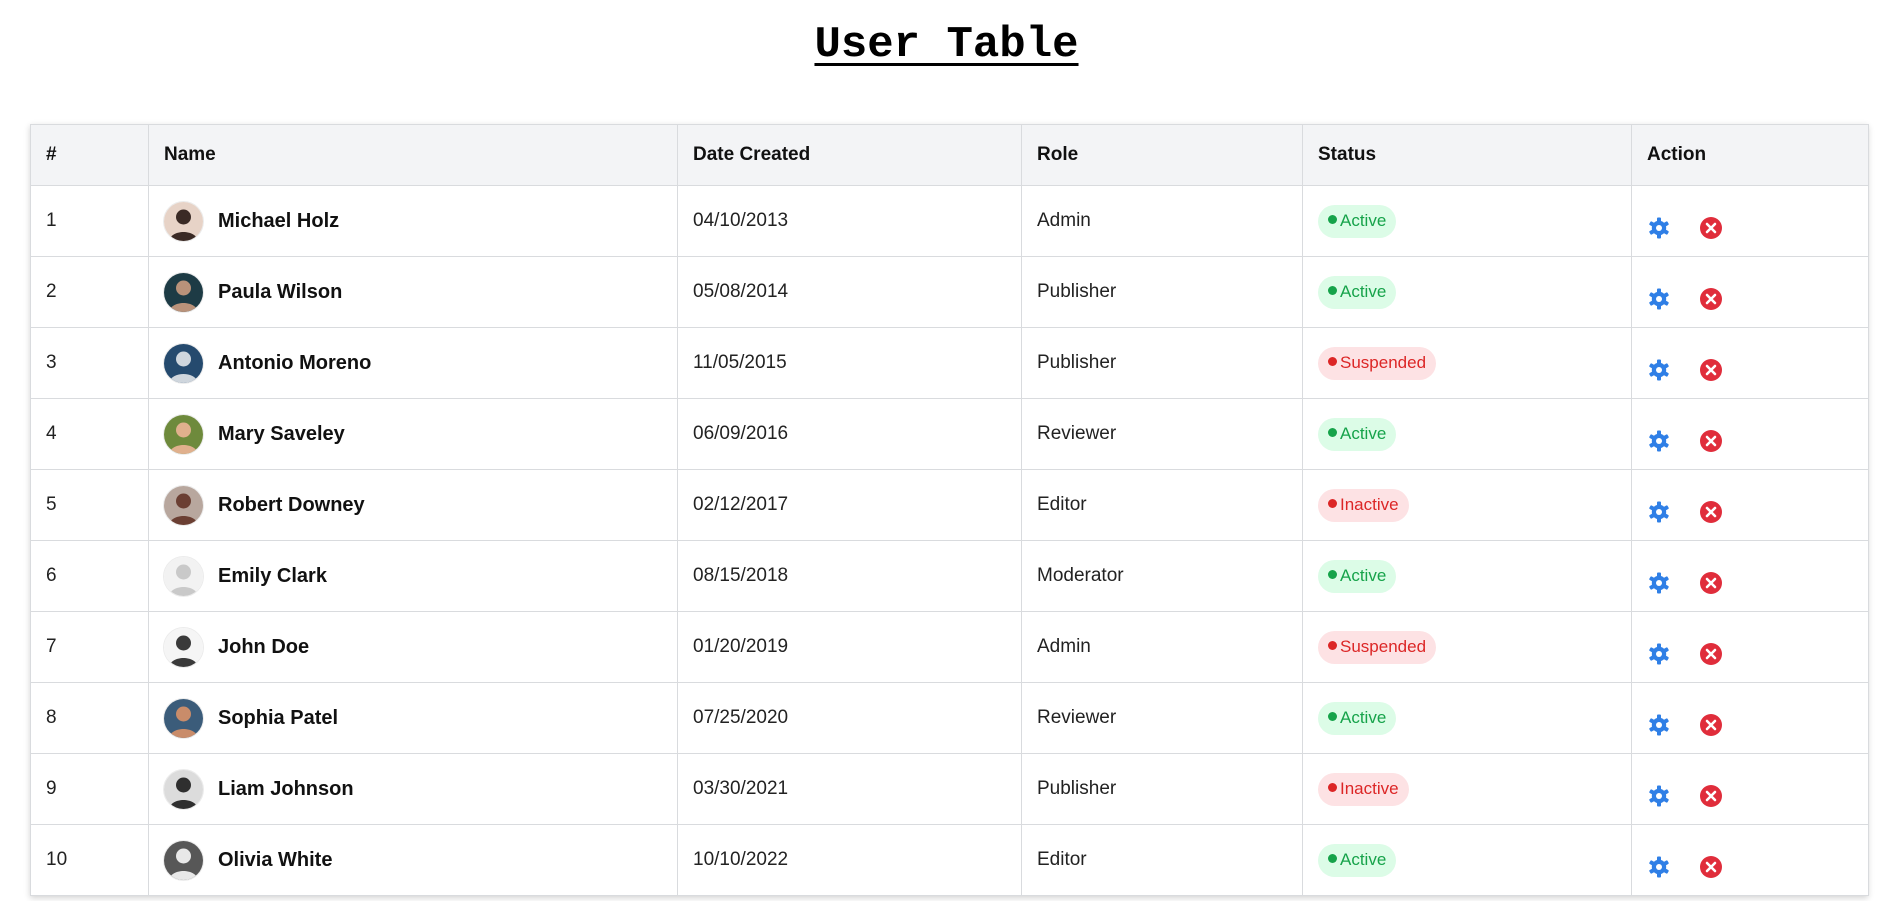 The height and width of the screenshot is (901, 1893). Describe the element at coordinates (89, 221) in the screenshot. I see `row-index: 1` at that location.